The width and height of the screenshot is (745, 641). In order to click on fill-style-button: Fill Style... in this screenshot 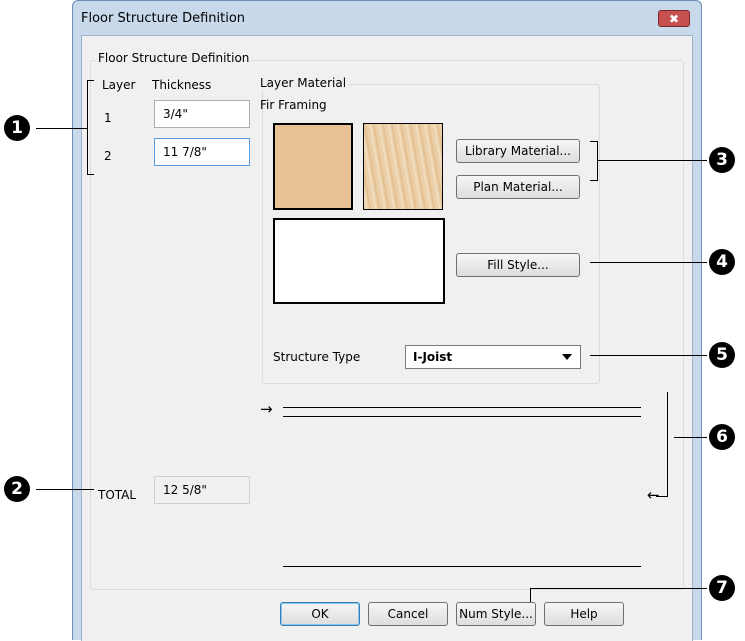, I will do `click(518, 265)`.